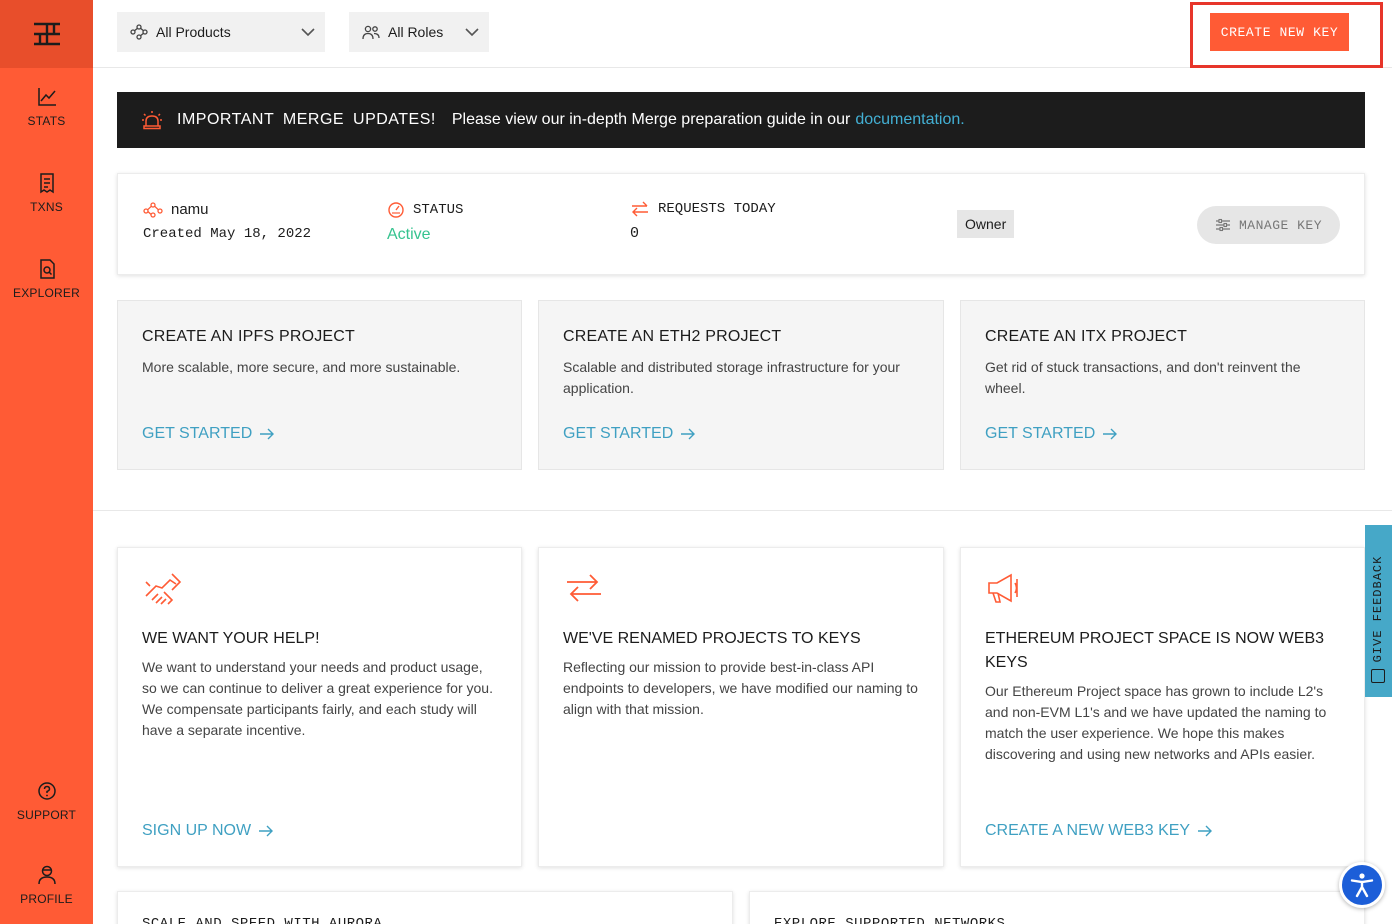  What do you see at coordinates (193, 32) in the screenshot?
I see `products-select-value: All Products` at bounding box center [193, 32].